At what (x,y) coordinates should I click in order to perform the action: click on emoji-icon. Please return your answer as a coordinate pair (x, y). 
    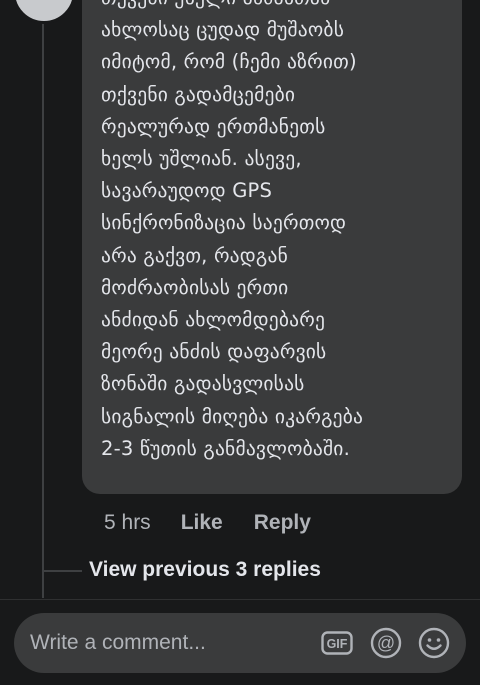
    Looking at the image, I should click on (434, 643).